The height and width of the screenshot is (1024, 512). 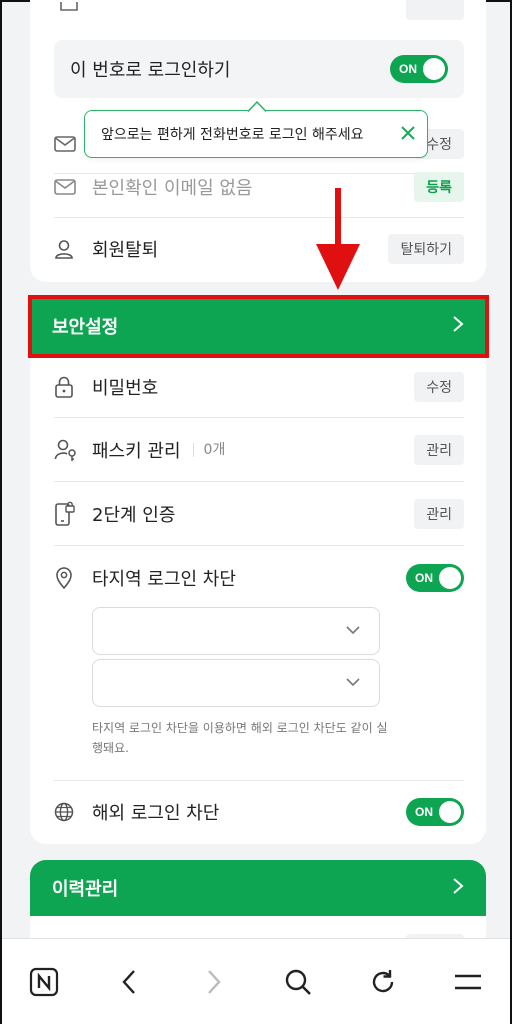 I want to click on passkey-count: 0개, so click(x=208, y=449).